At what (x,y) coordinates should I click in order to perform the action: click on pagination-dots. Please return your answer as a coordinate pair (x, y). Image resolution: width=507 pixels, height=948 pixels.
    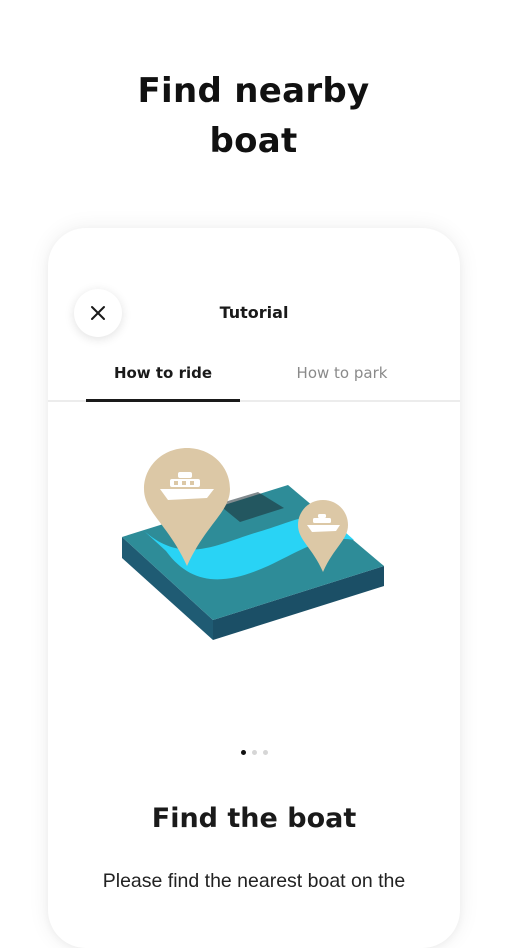
    Looking at the image, I should click on (254, 752).